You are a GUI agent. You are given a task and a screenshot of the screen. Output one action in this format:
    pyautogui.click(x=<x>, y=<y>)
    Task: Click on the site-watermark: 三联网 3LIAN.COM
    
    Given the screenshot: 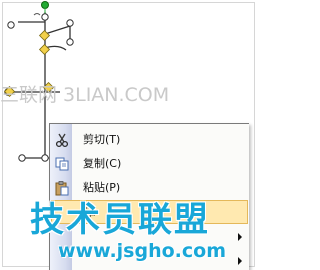 What is the action you would take?
    pyautogui.click(x=129, y=93)
    